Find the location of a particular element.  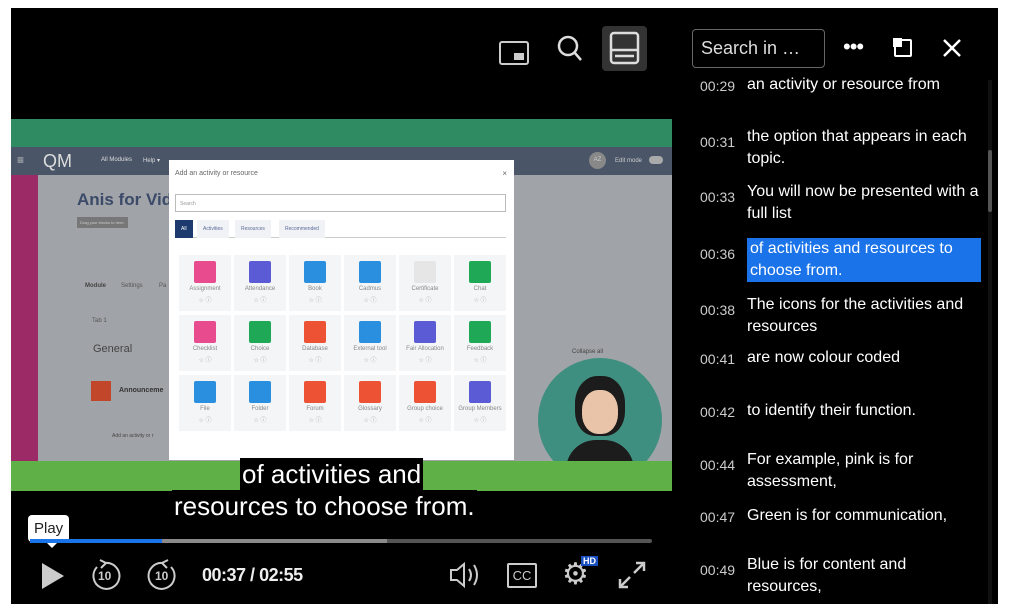

activity-tile: Choice ☆ ⓘ is located at coordinates (260, 343).